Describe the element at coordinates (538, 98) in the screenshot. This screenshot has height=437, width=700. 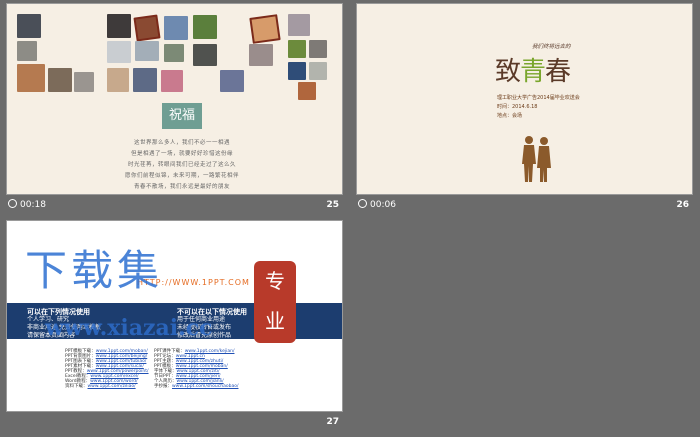
I see `info-line: 理工职业大学广告2014届毕业欢送会` at that location.